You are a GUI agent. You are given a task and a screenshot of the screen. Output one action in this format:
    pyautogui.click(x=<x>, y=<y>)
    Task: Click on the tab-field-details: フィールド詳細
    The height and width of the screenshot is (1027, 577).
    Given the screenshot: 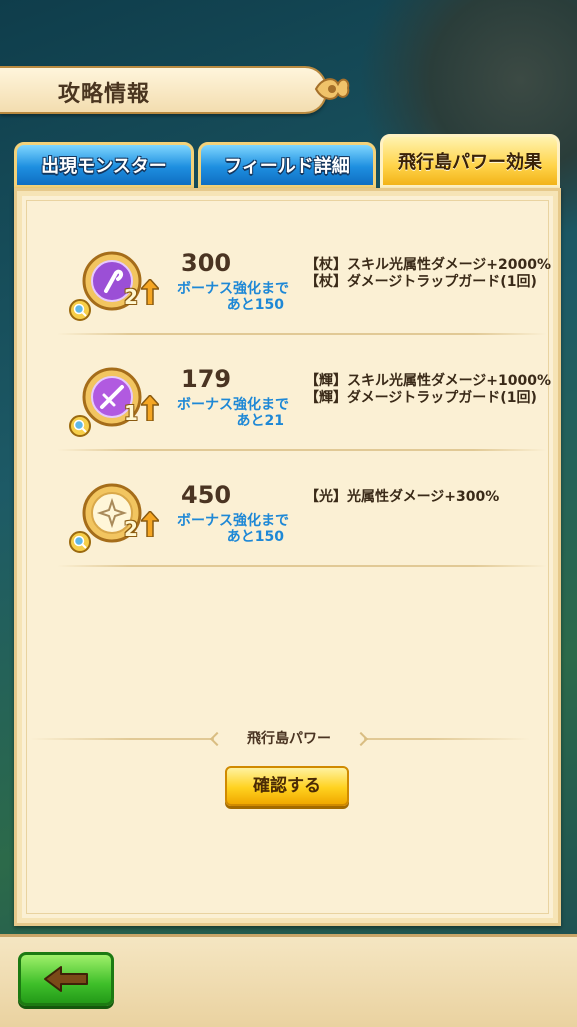 What is the action you would take?
    pyautogui.click(x=287, y=165)
    